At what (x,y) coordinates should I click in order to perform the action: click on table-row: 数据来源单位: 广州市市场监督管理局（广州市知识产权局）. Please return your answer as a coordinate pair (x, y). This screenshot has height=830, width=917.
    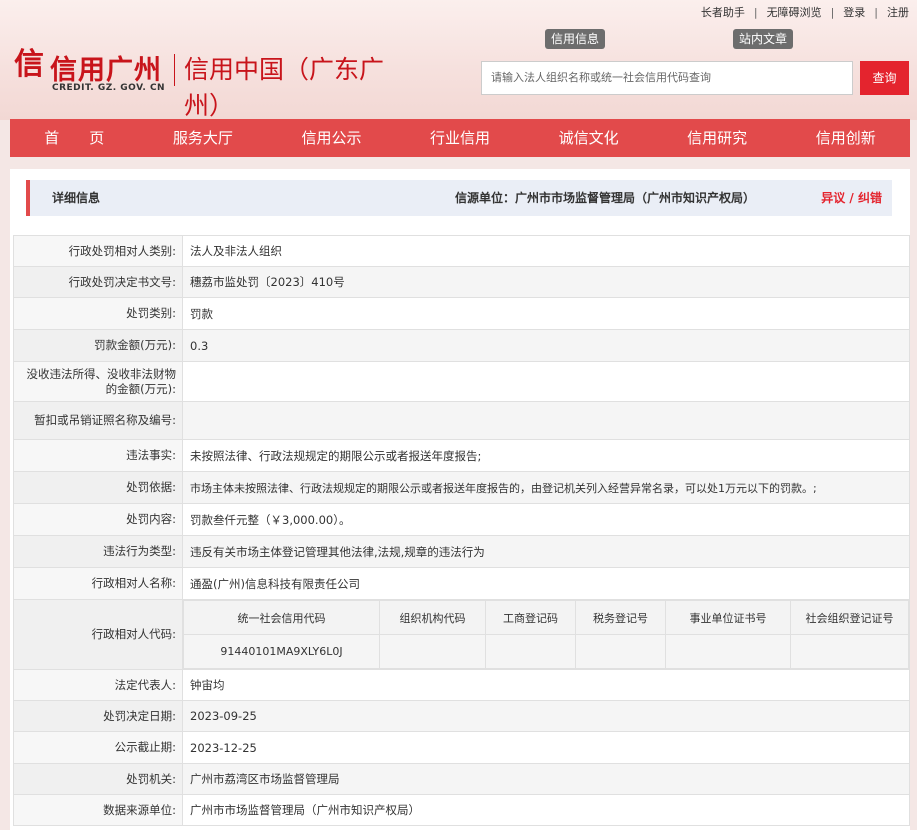
    Looking at the image, I should click on (461, 810).